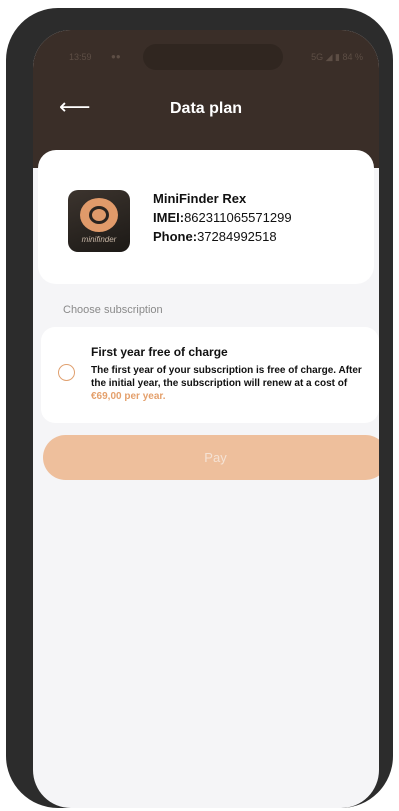  Describe the element at coordinates (80, 57) in the screenshot. I see `status-time: 13:59` at that location.